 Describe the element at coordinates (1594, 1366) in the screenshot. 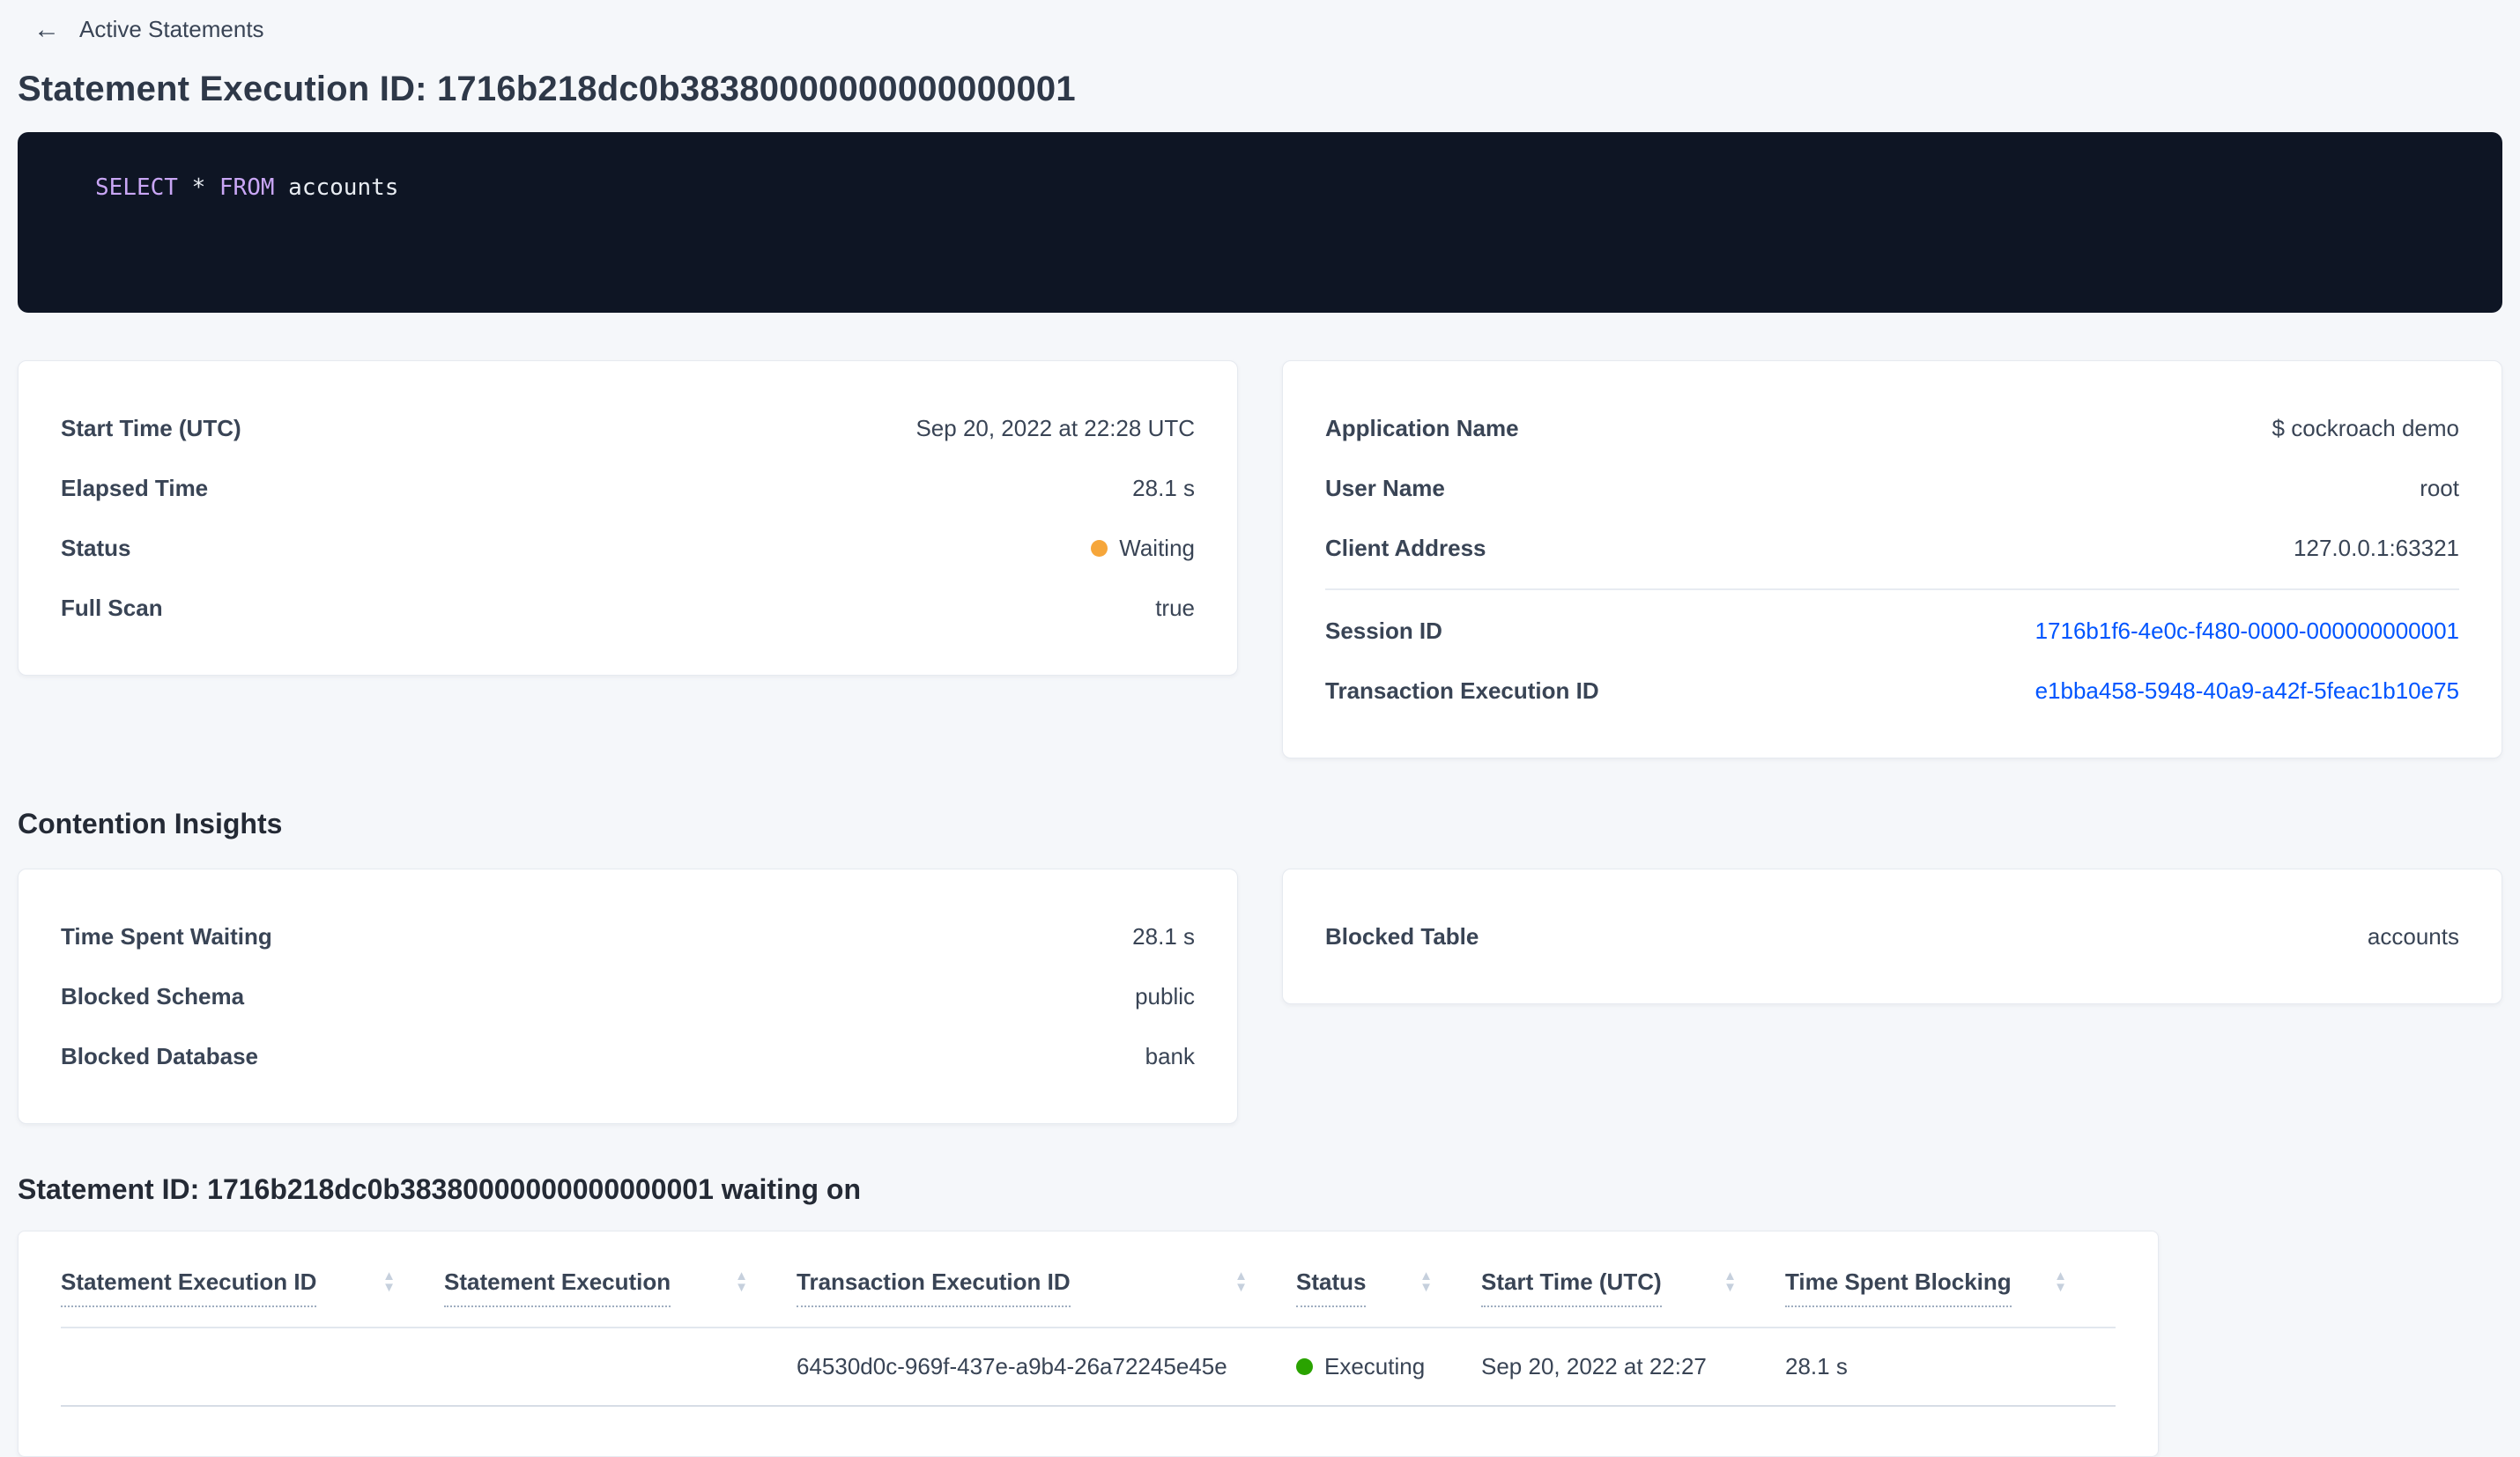

I see `cell-start-time: Sep 20, 2022 at 22:27` at that location.